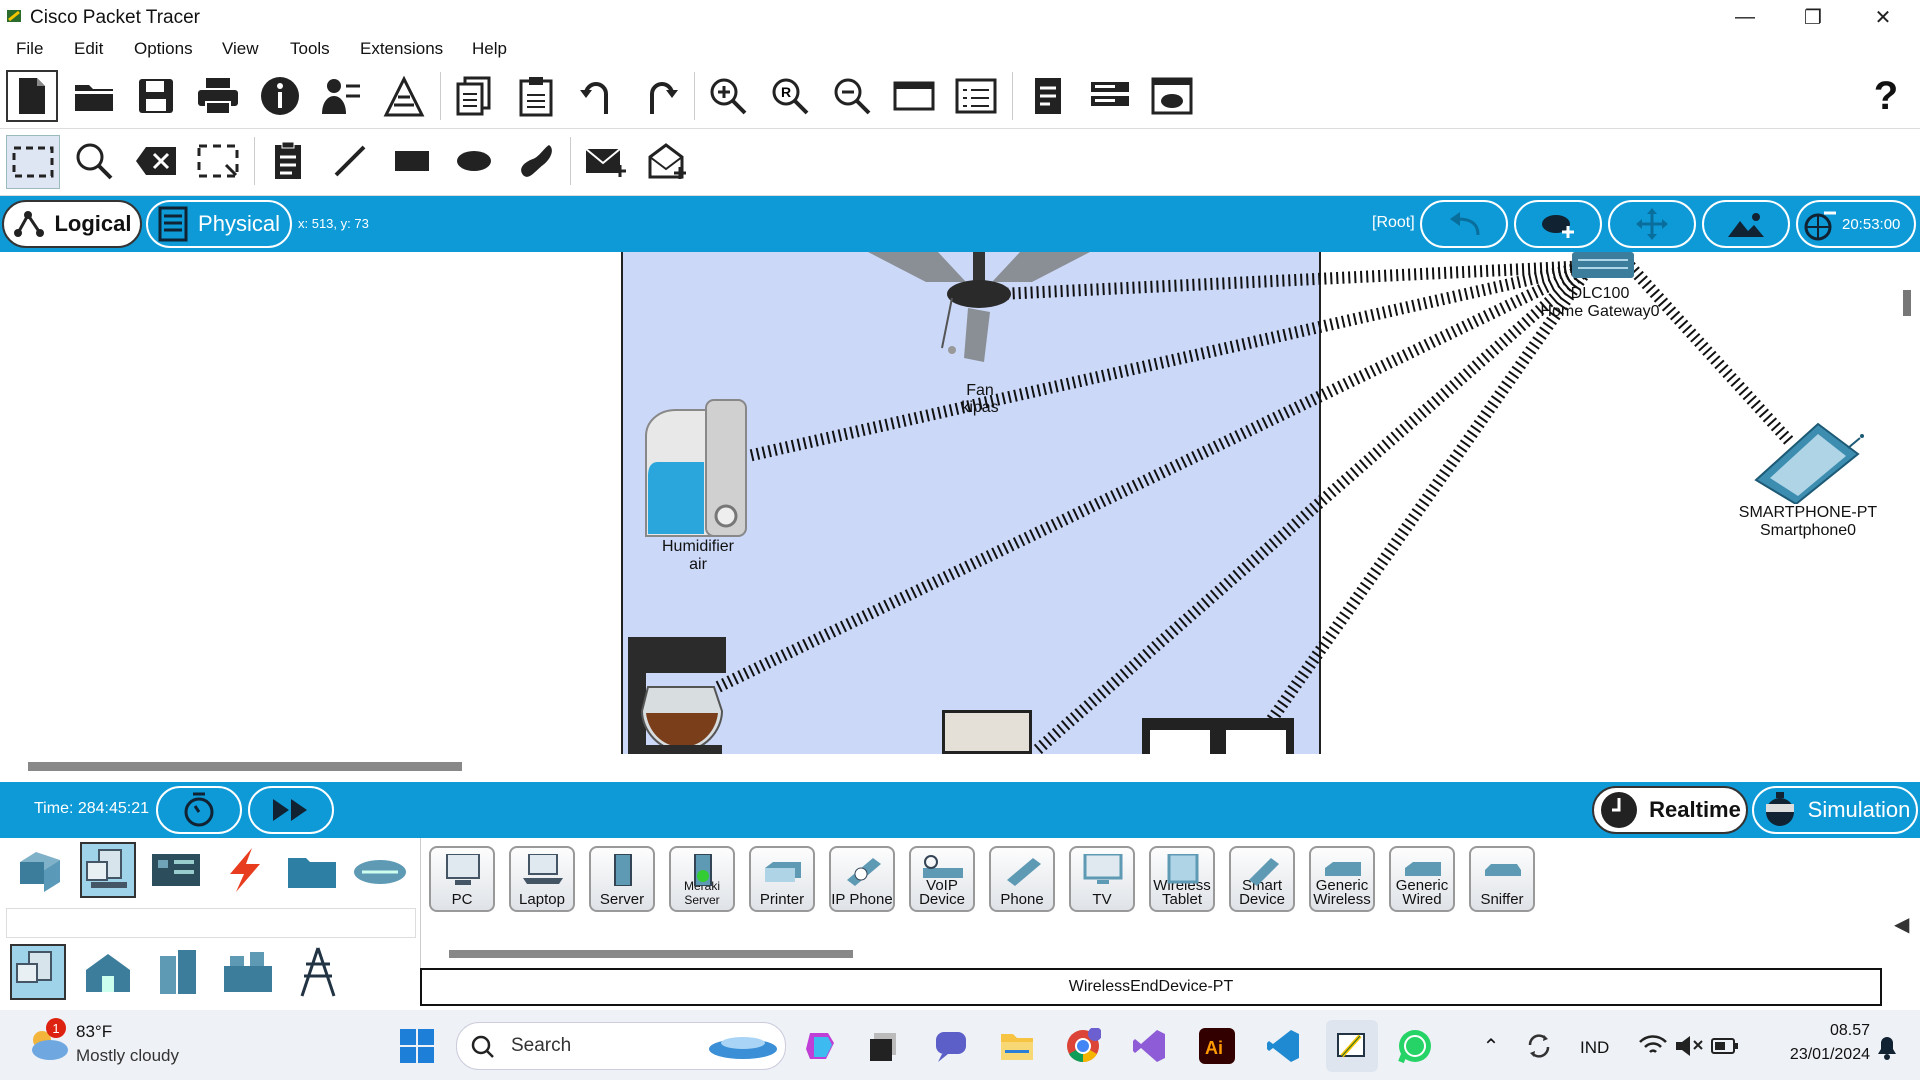 The width and height of the screenshot is (1920, 1080). What do you see at coordinates (1808, 463) in the screenshot?
I see `smartphone-device` at bounding box center [1808, 463].